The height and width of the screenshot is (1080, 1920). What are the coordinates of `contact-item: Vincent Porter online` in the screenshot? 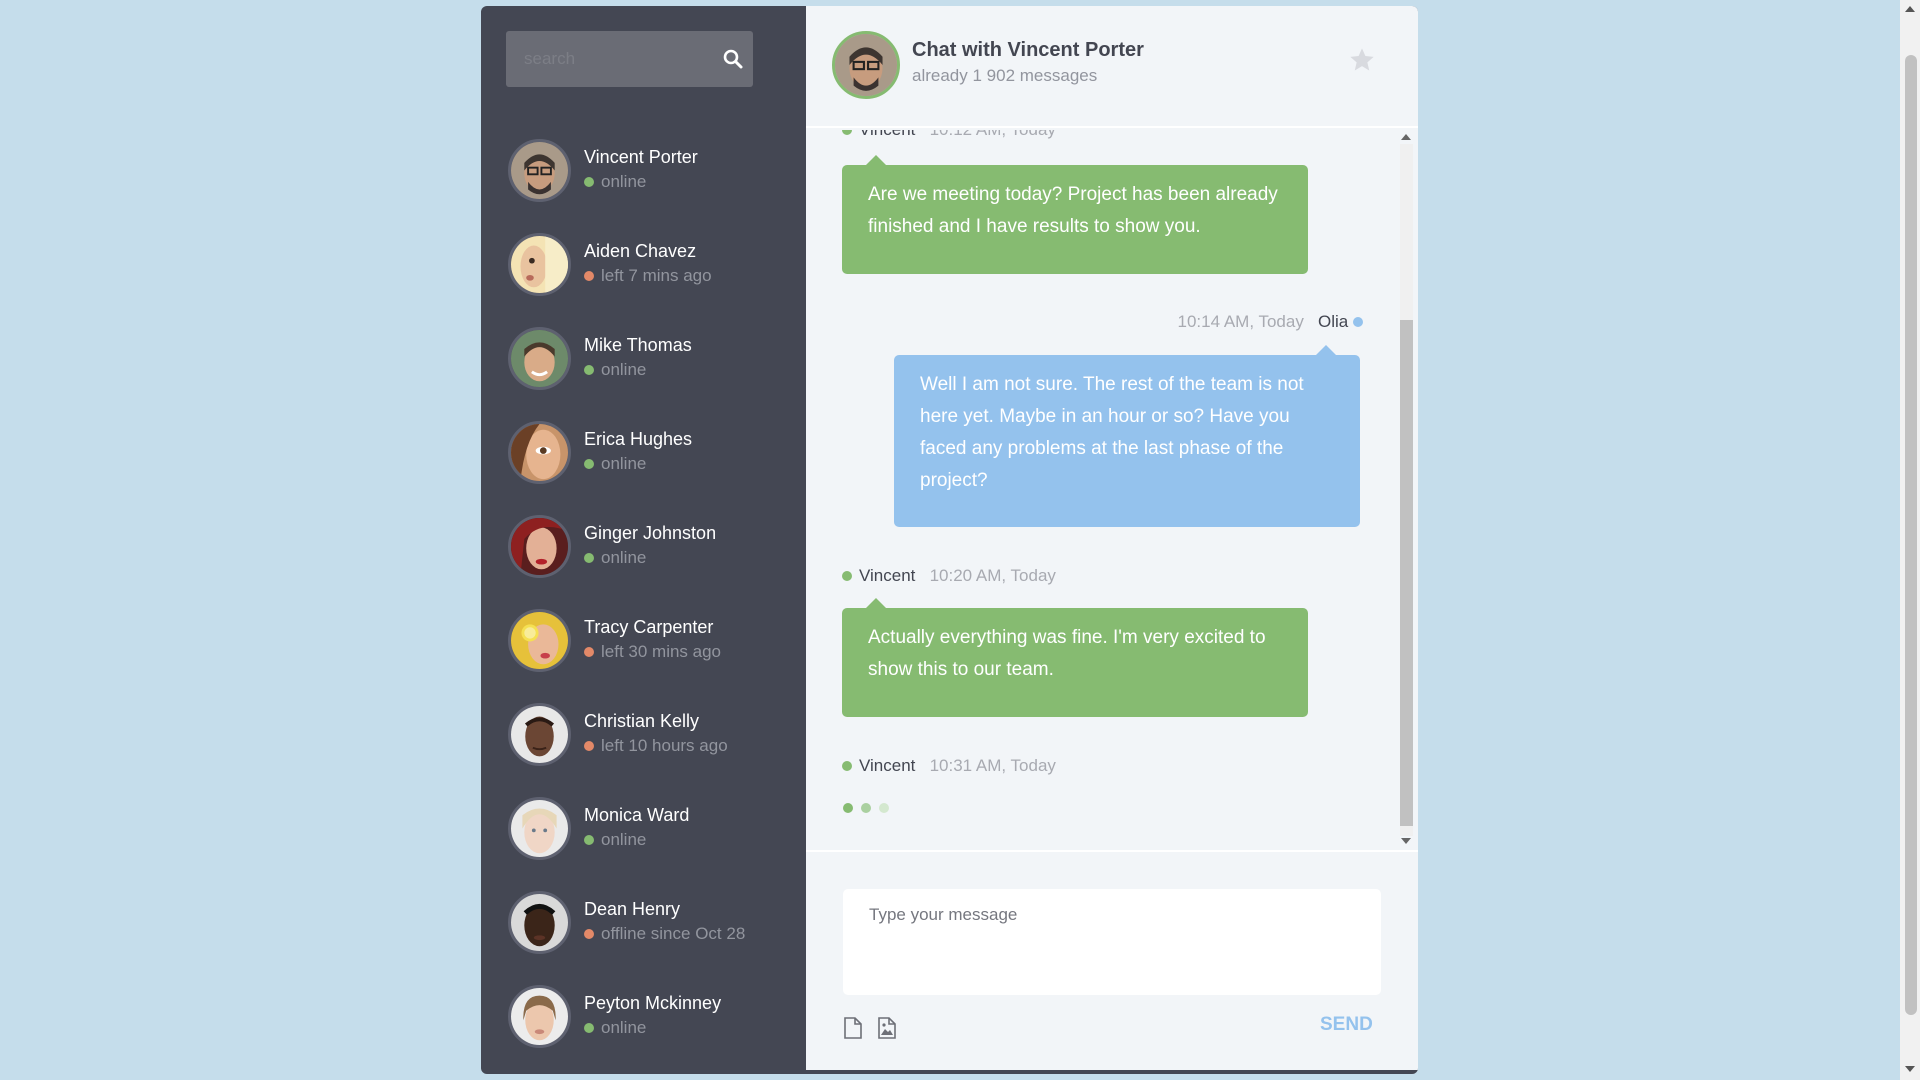 It's located at (643, 181).